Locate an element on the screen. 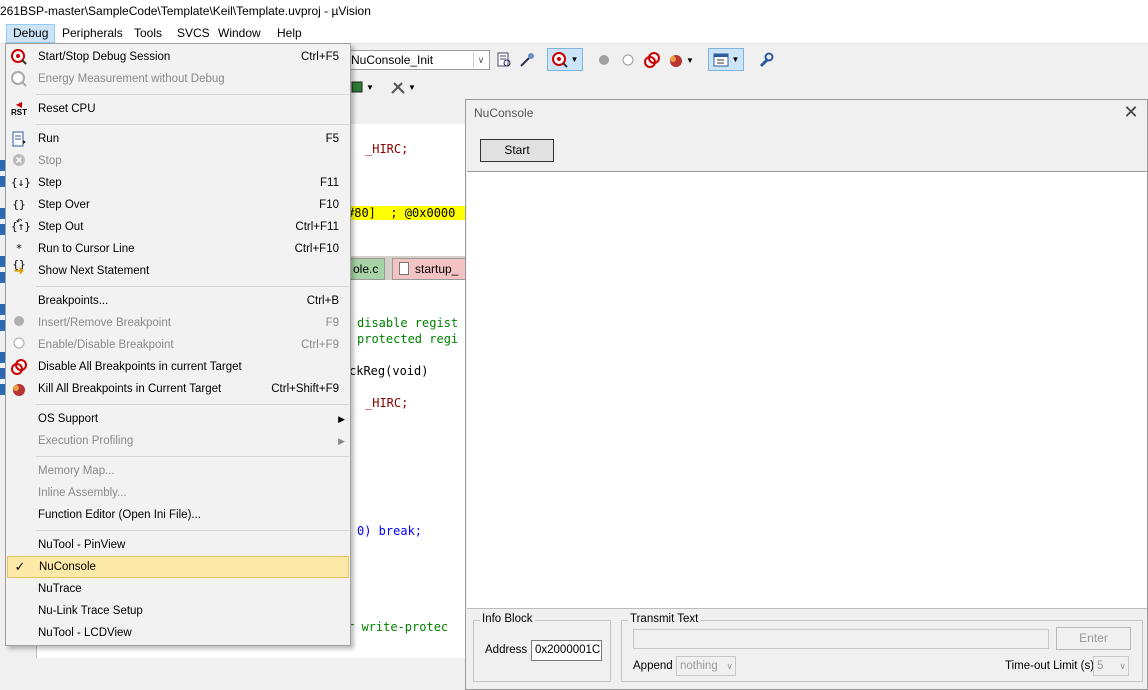 This screenshot has height=690, width=1148. menu-item-run: Run F5 is located at coordinates (178, 139).